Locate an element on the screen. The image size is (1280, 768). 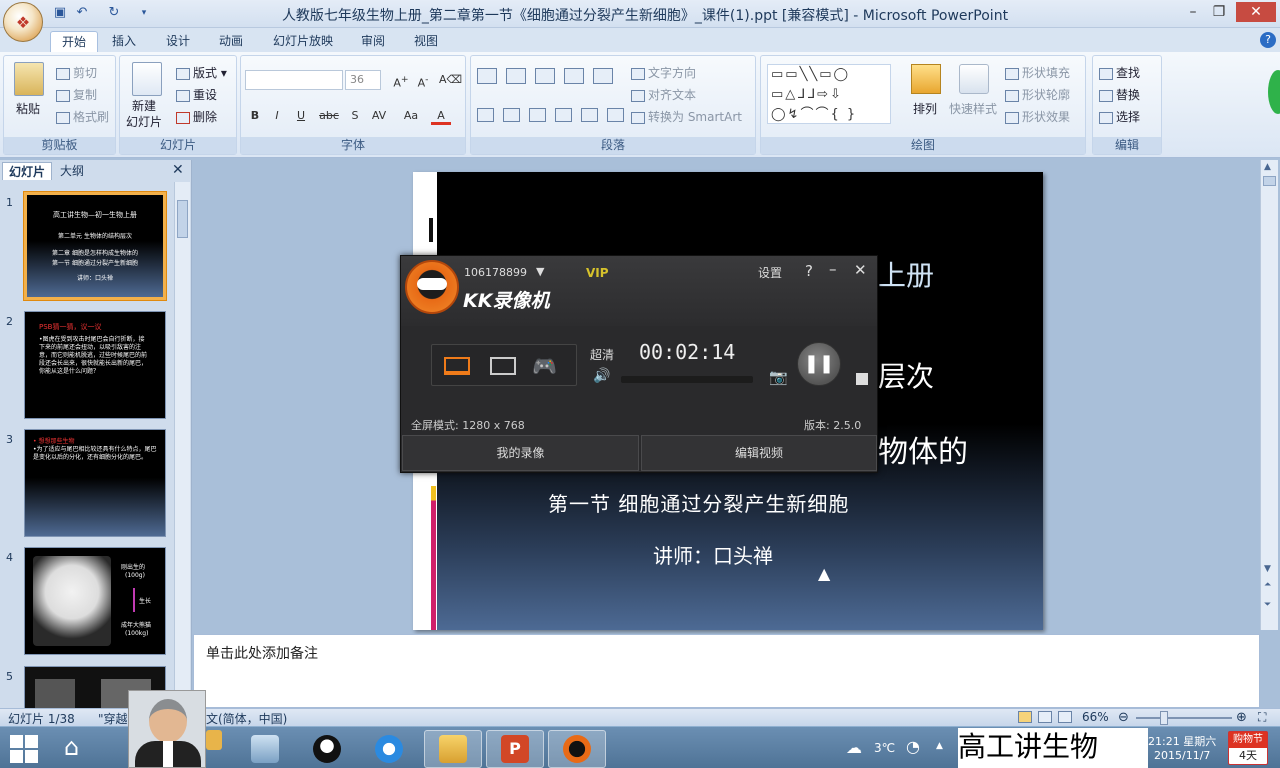
grow-font-icon: A+ is located at coordinates (401, 80).